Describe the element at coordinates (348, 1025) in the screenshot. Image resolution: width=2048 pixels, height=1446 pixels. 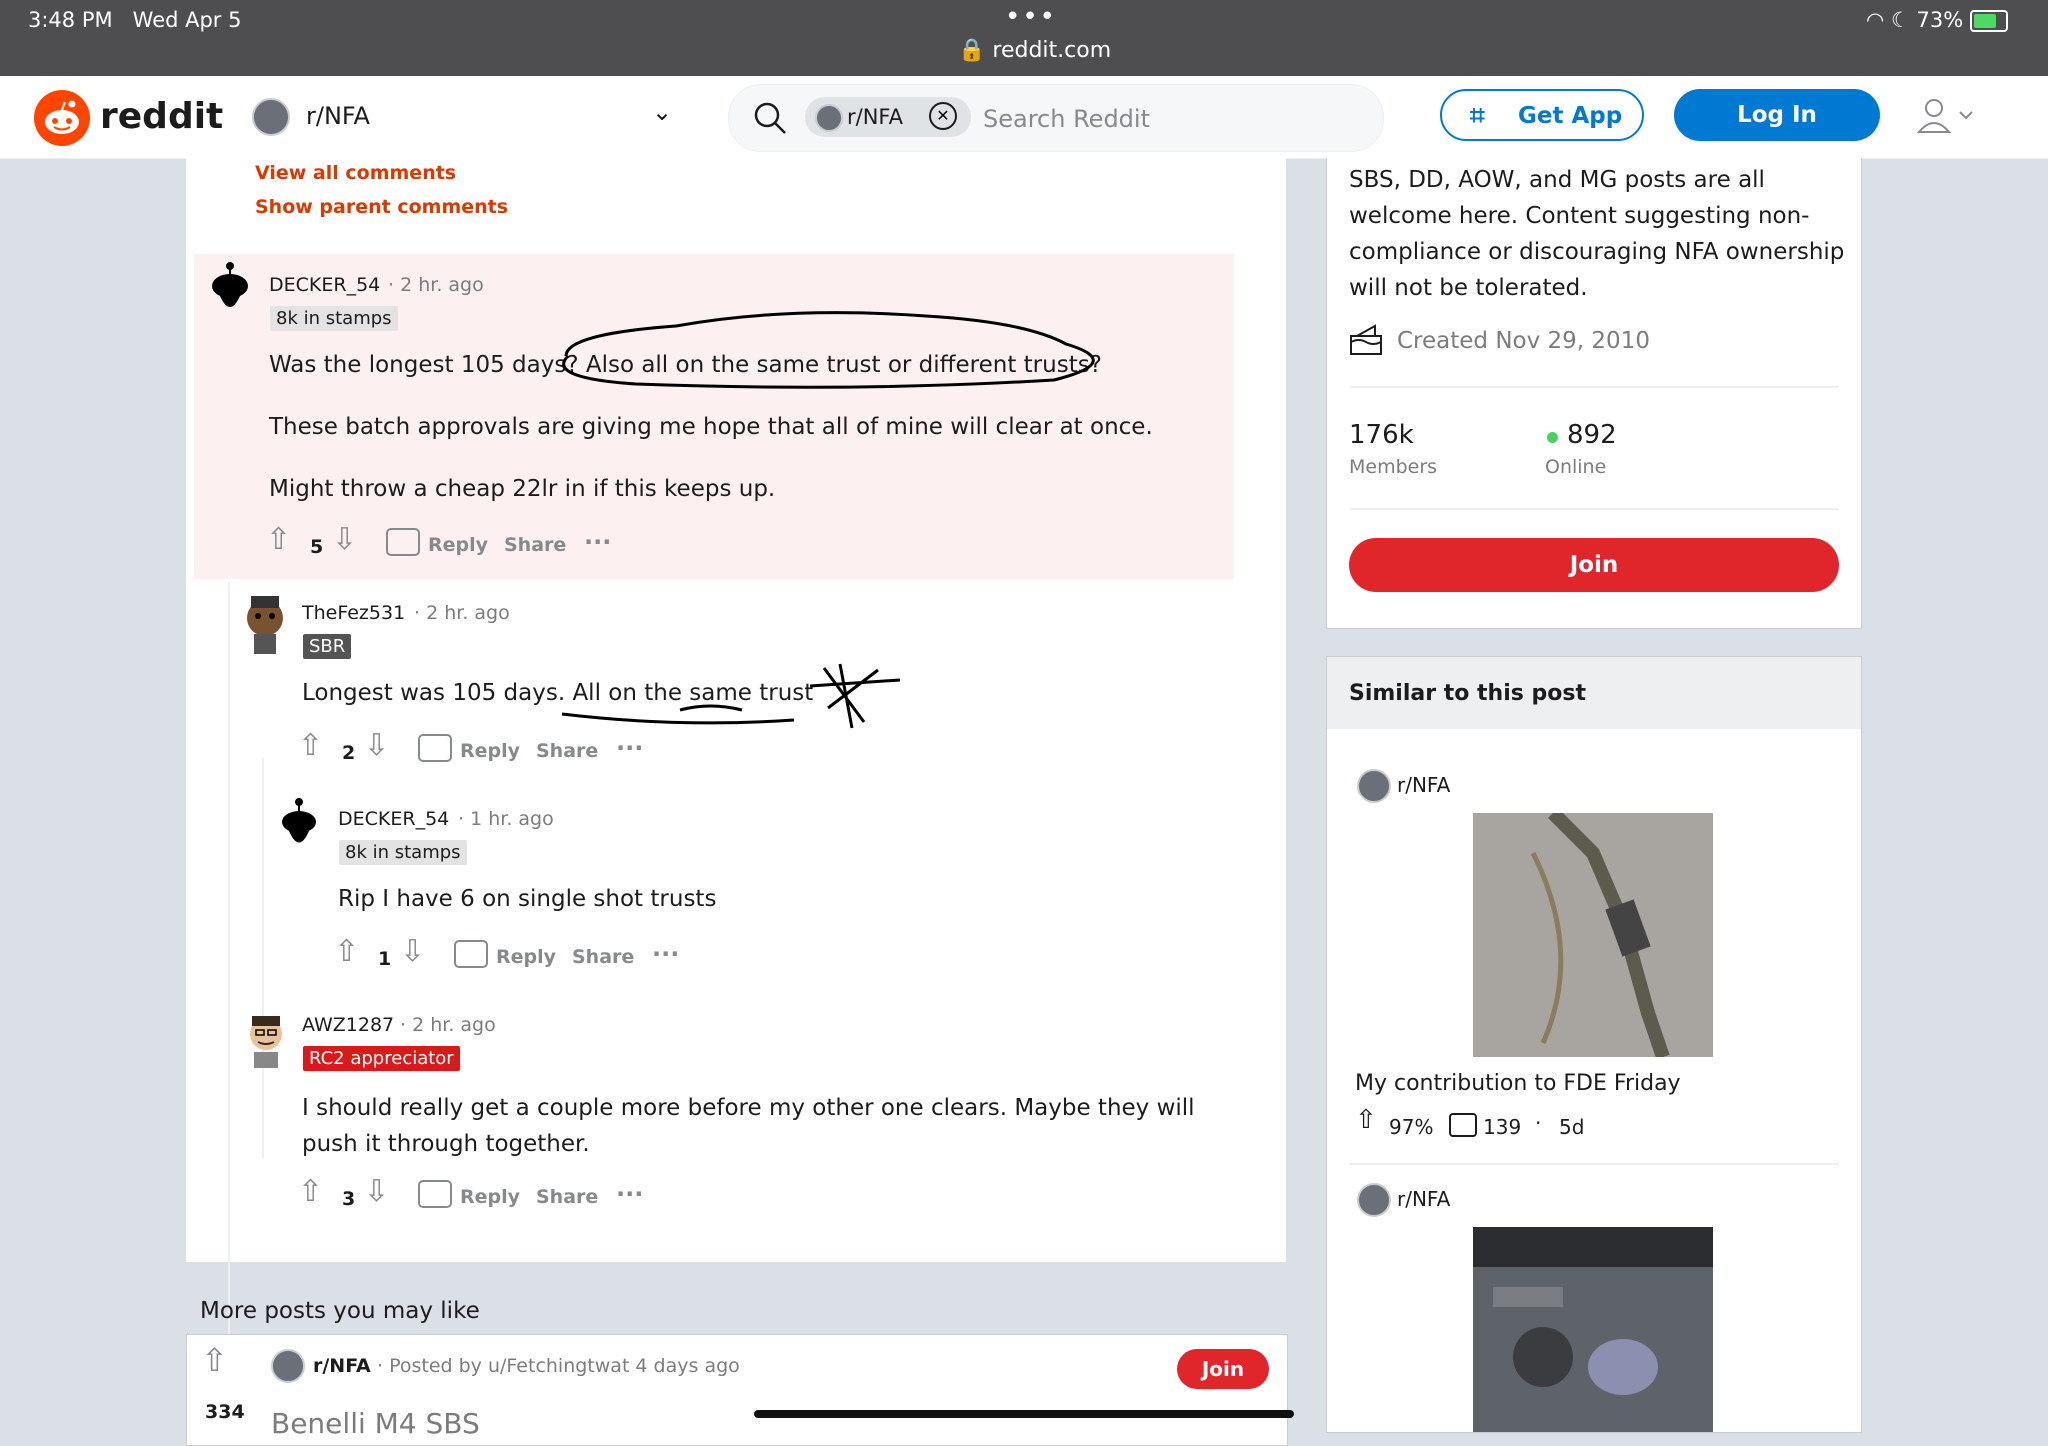
I see `comment-author: AWZ1287` at that location.